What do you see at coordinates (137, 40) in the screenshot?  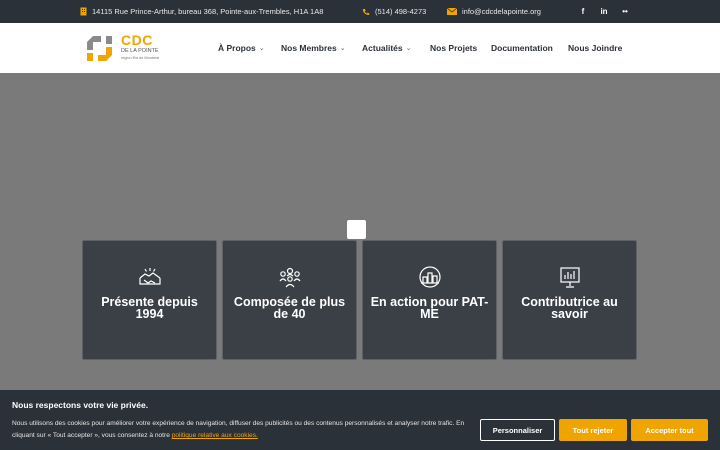 I see `logo-name: CDC` at bounding box center [137, 40].